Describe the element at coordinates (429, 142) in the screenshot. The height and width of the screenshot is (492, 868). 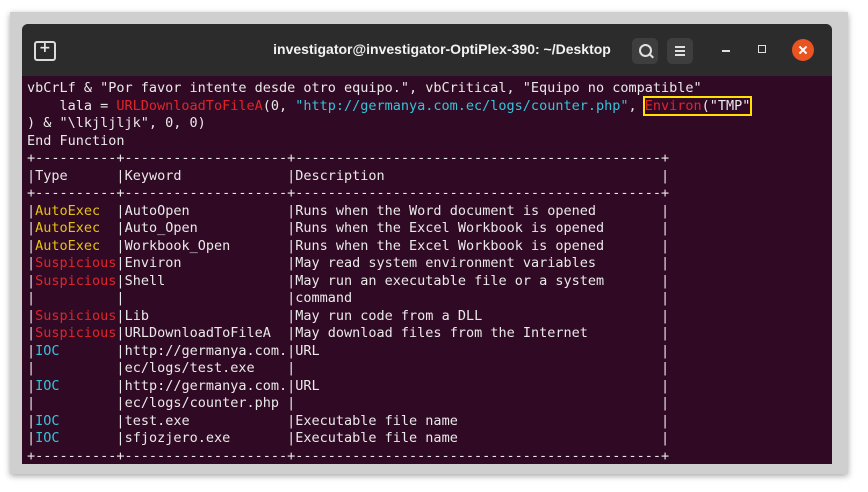
I see `code-line: End Function` at that location.